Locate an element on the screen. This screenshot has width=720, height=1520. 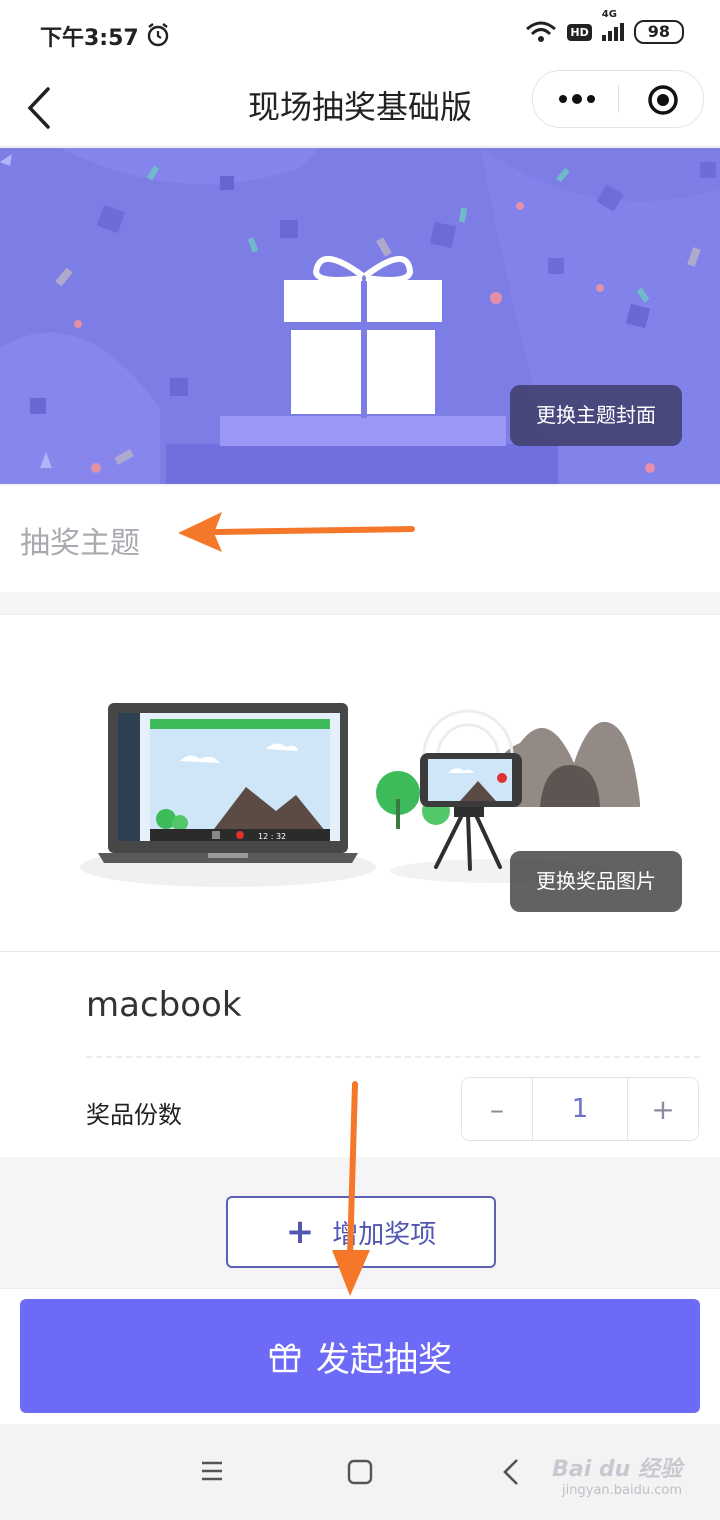
network-type: 4G is located at coordinates (609, 14).